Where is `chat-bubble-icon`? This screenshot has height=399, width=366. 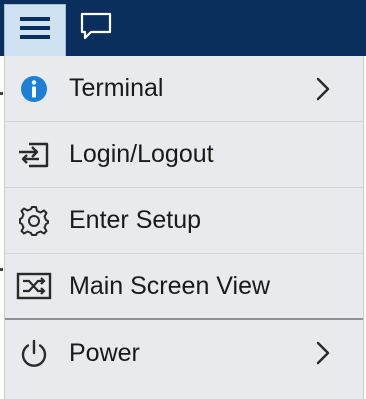 chat-bubble-icon is located at coordinates (96, 28).